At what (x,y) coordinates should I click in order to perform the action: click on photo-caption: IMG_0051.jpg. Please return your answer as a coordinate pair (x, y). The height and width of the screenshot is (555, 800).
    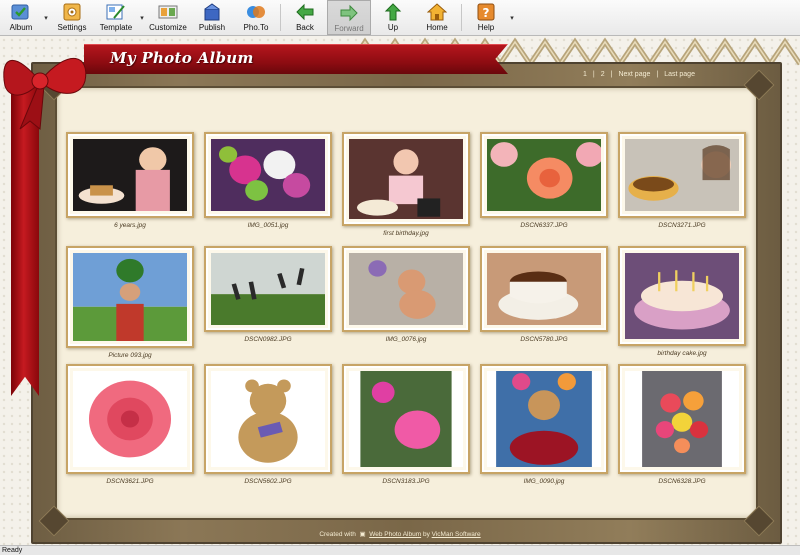
    Looking at the image, I should click on (268, 225).